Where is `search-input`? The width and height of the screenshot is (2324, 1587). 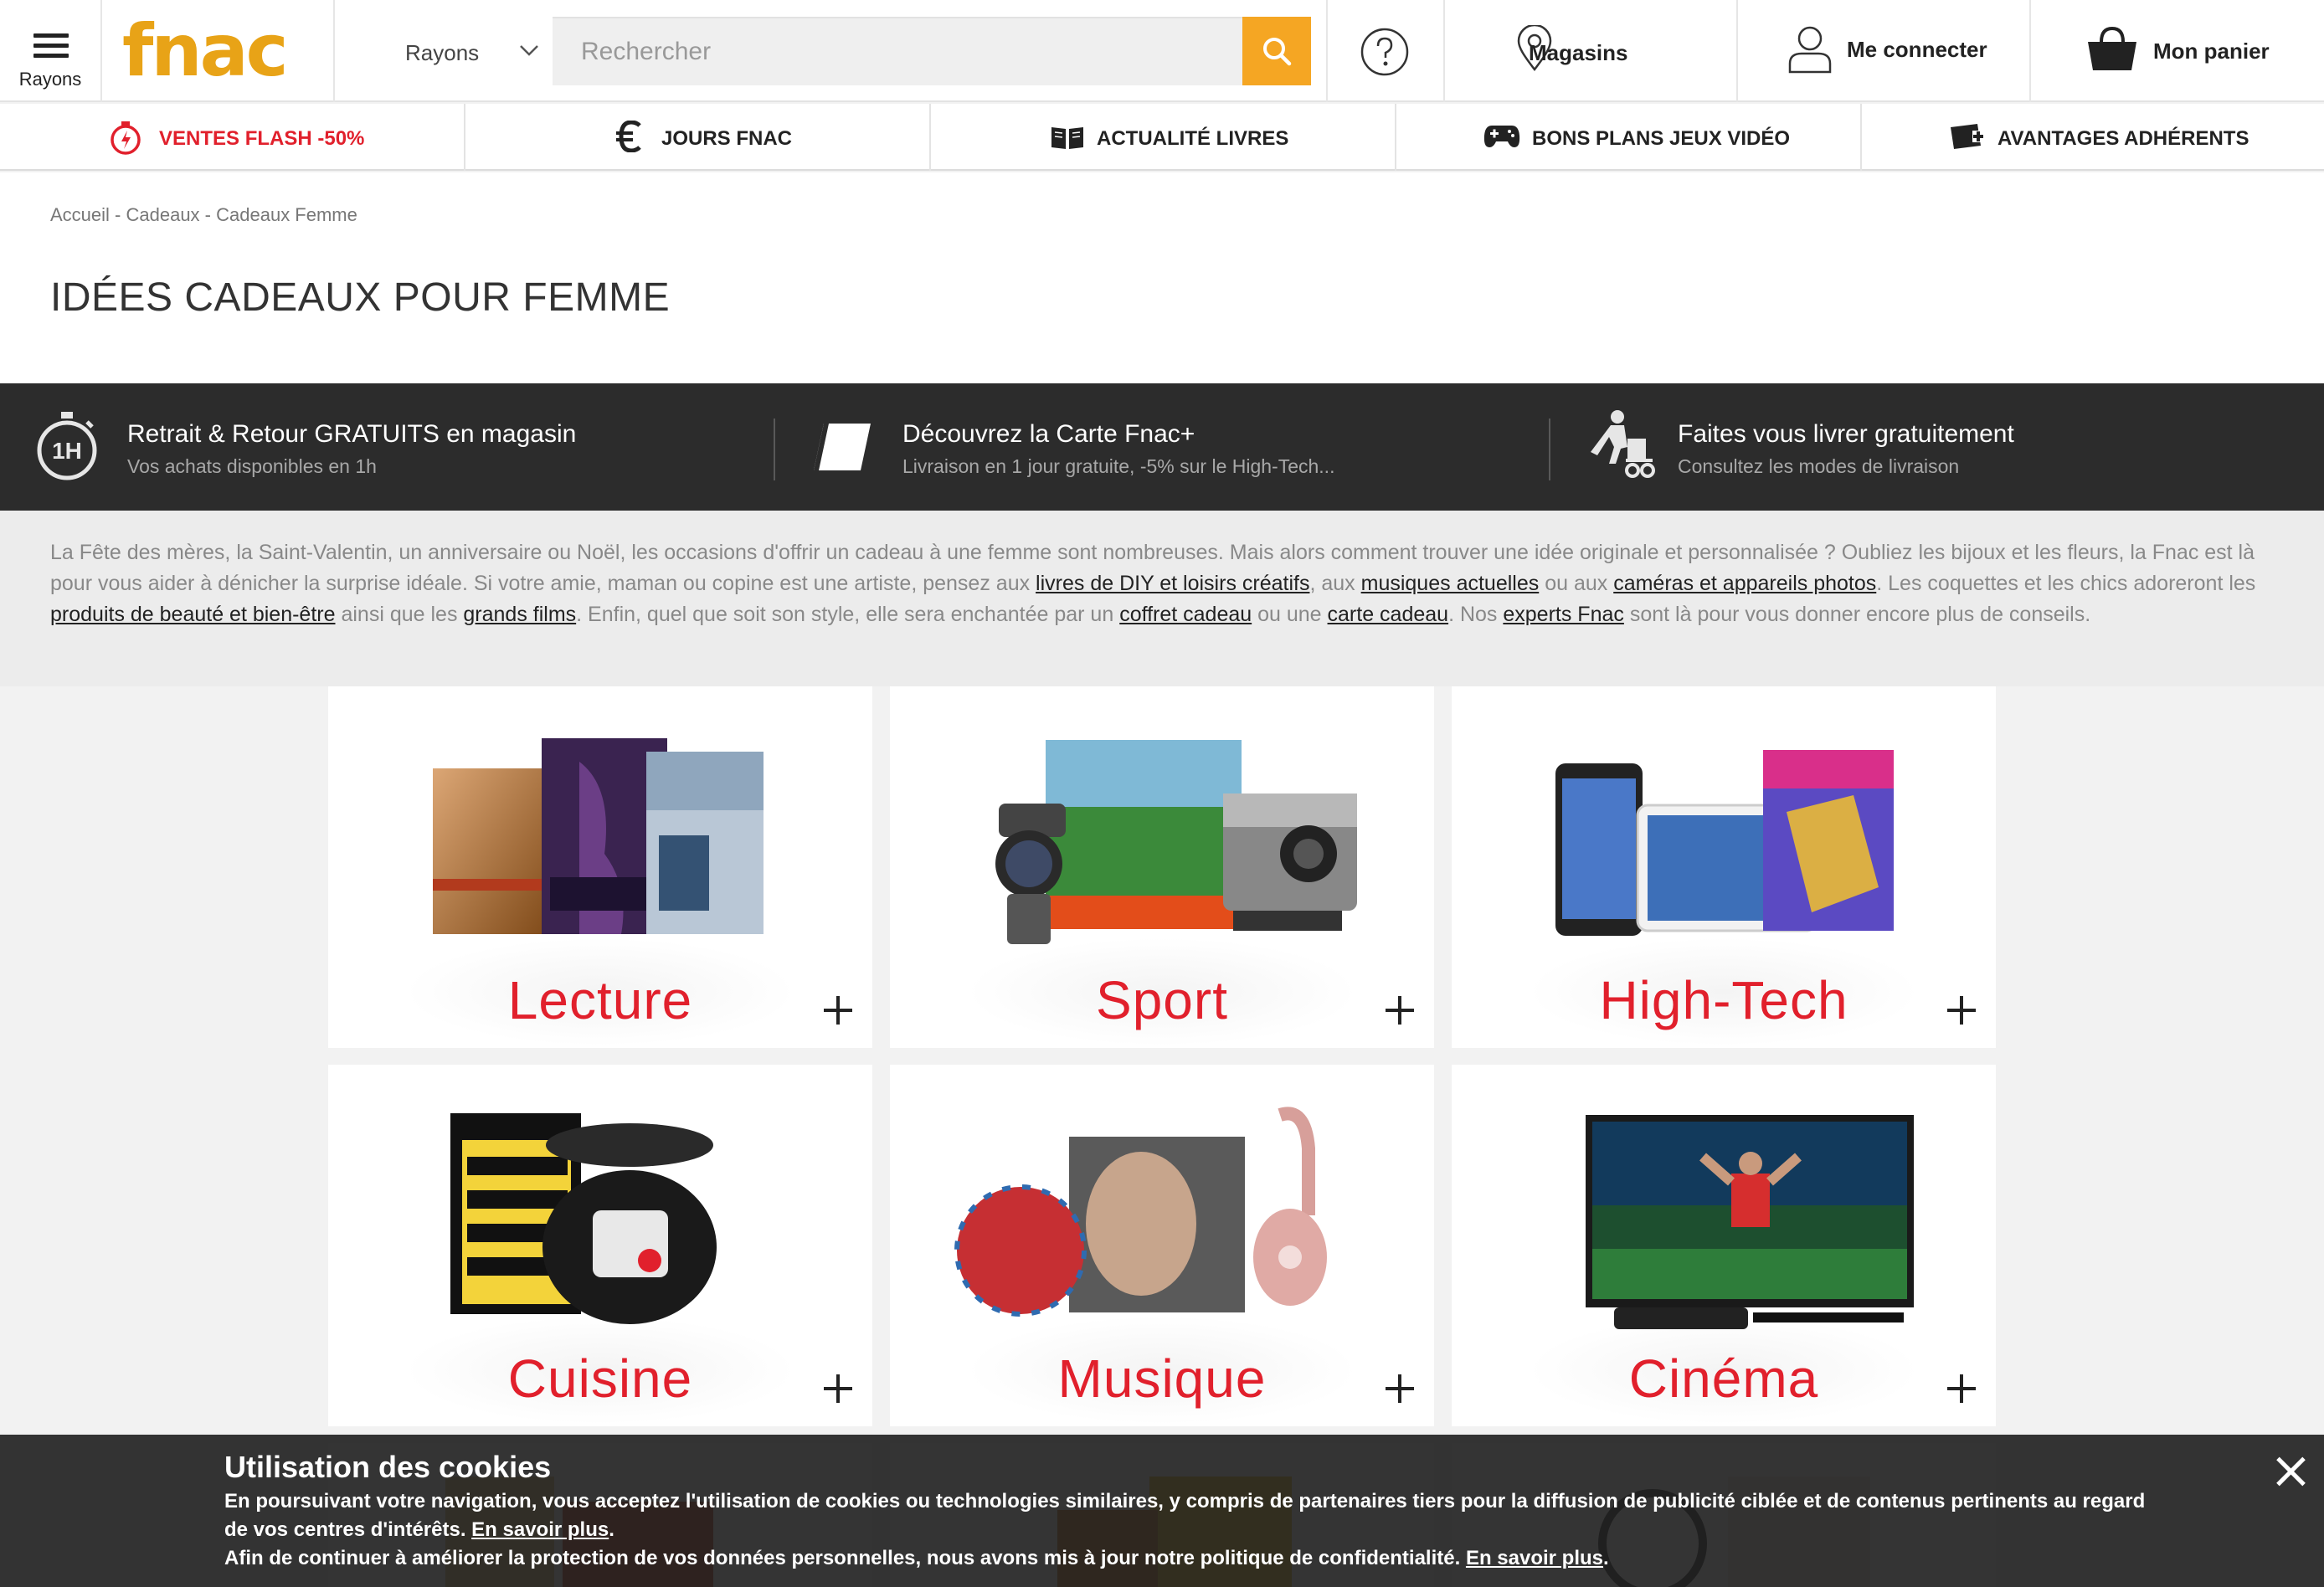
search-input is located at coordinates (898, 51).